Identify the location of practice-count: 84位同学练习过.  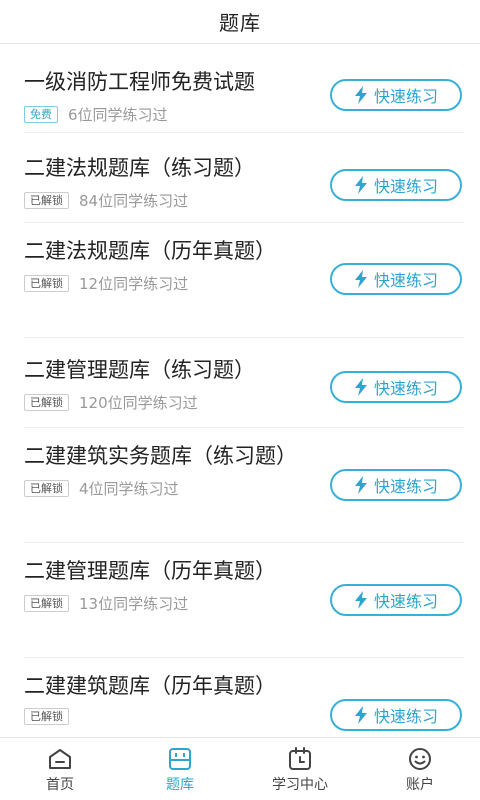
(134, 201).